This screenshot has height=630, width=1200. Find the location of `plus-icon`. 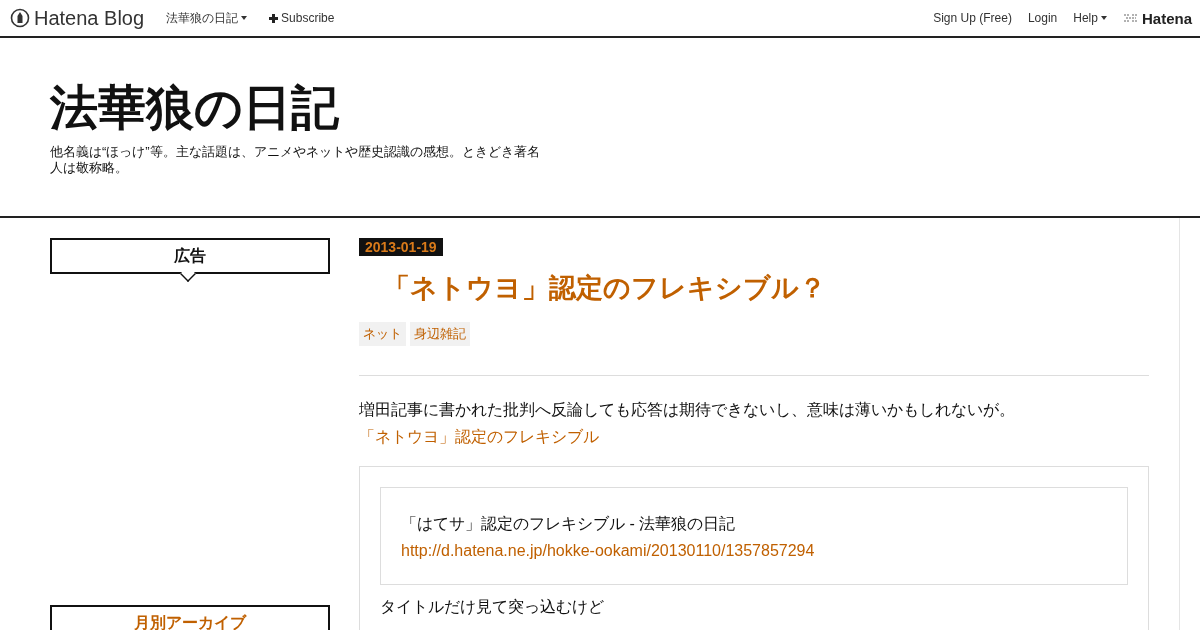

plus-icon is located at coordinates (274, 18).